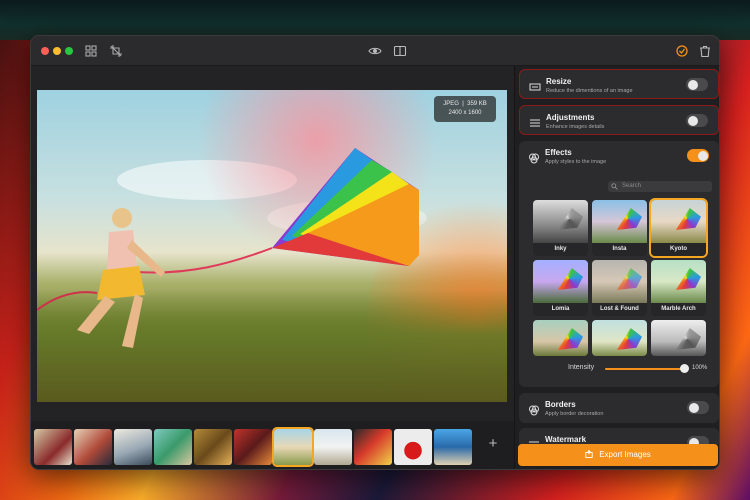 This screenshot has width=750, height=500. Describe the element at coordinates (116, 51) in the screenshot. I see `crop-disabled-icon` at that location.